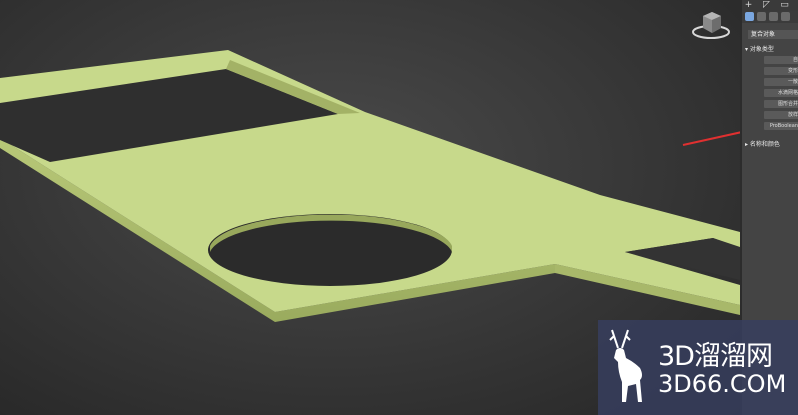 The height and width of the screenshot is (415, 798). I want to click on geometry-icon, so click(749, 16).